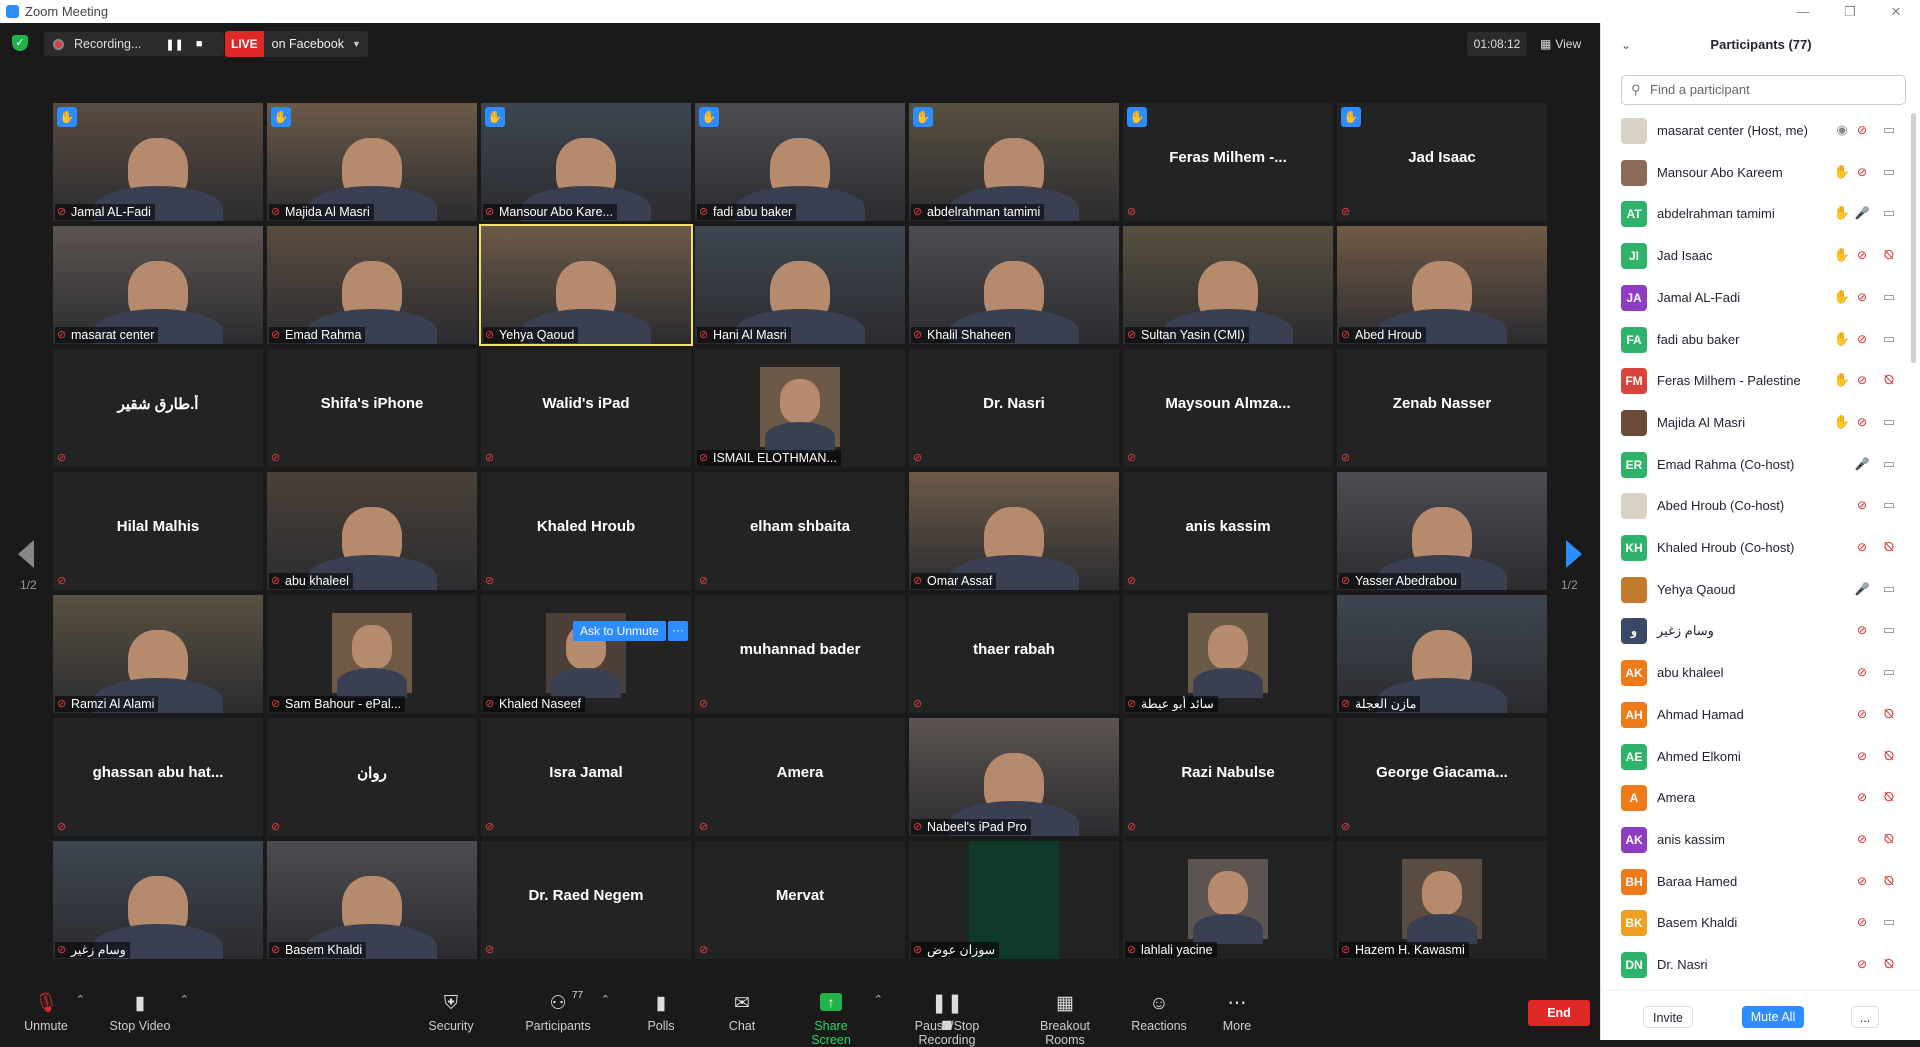 Image resolution: width=1920 pixels, height=1047 pixels. I want to click on participant-row: AK abu khaleel ⊘ ▭, so click(1757, 672).